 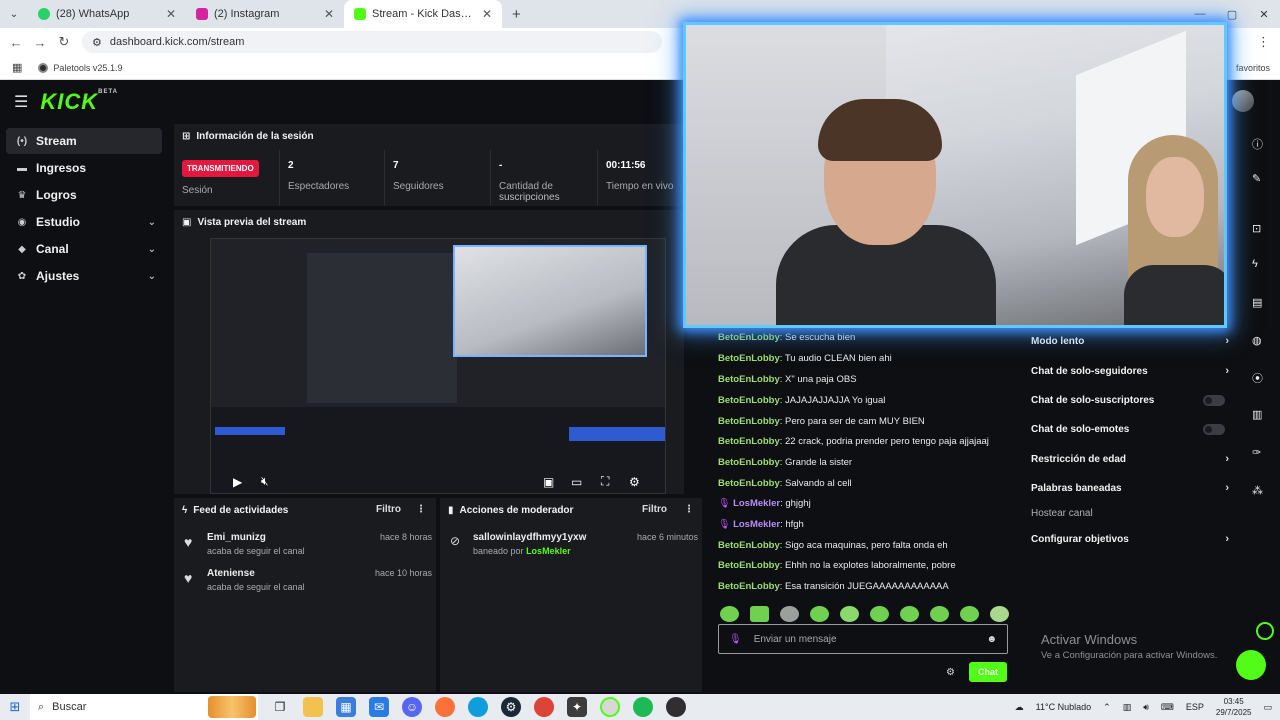 I want to click on lightning-icon: ϟ, so click(x=1255, y=264).